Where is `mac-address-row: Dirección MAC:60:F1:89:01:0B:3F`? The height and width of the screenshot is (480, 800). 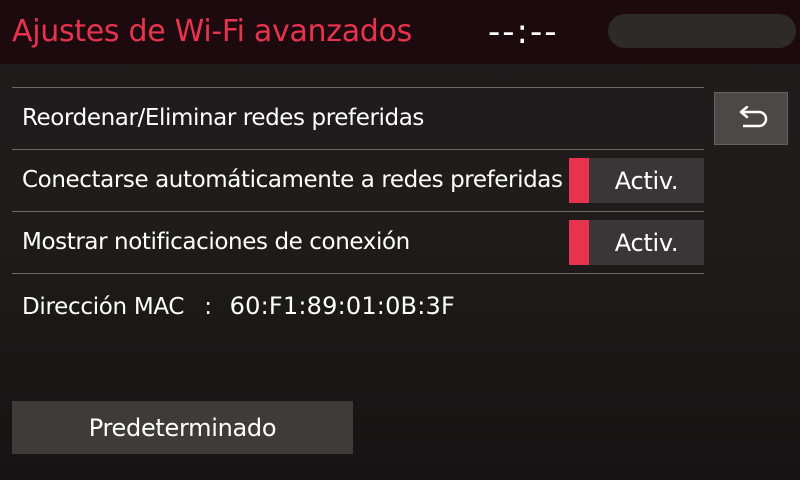 mac-address-row: Dirección MAC:60:F1:89:01:0B:3F is located at coordinates (238, 306).